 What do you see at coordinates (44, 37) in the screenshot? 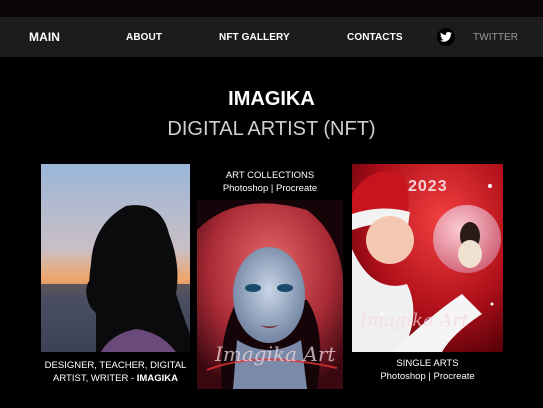
I see `nav-main-link: MAIN` at bounding box center [44, 37].